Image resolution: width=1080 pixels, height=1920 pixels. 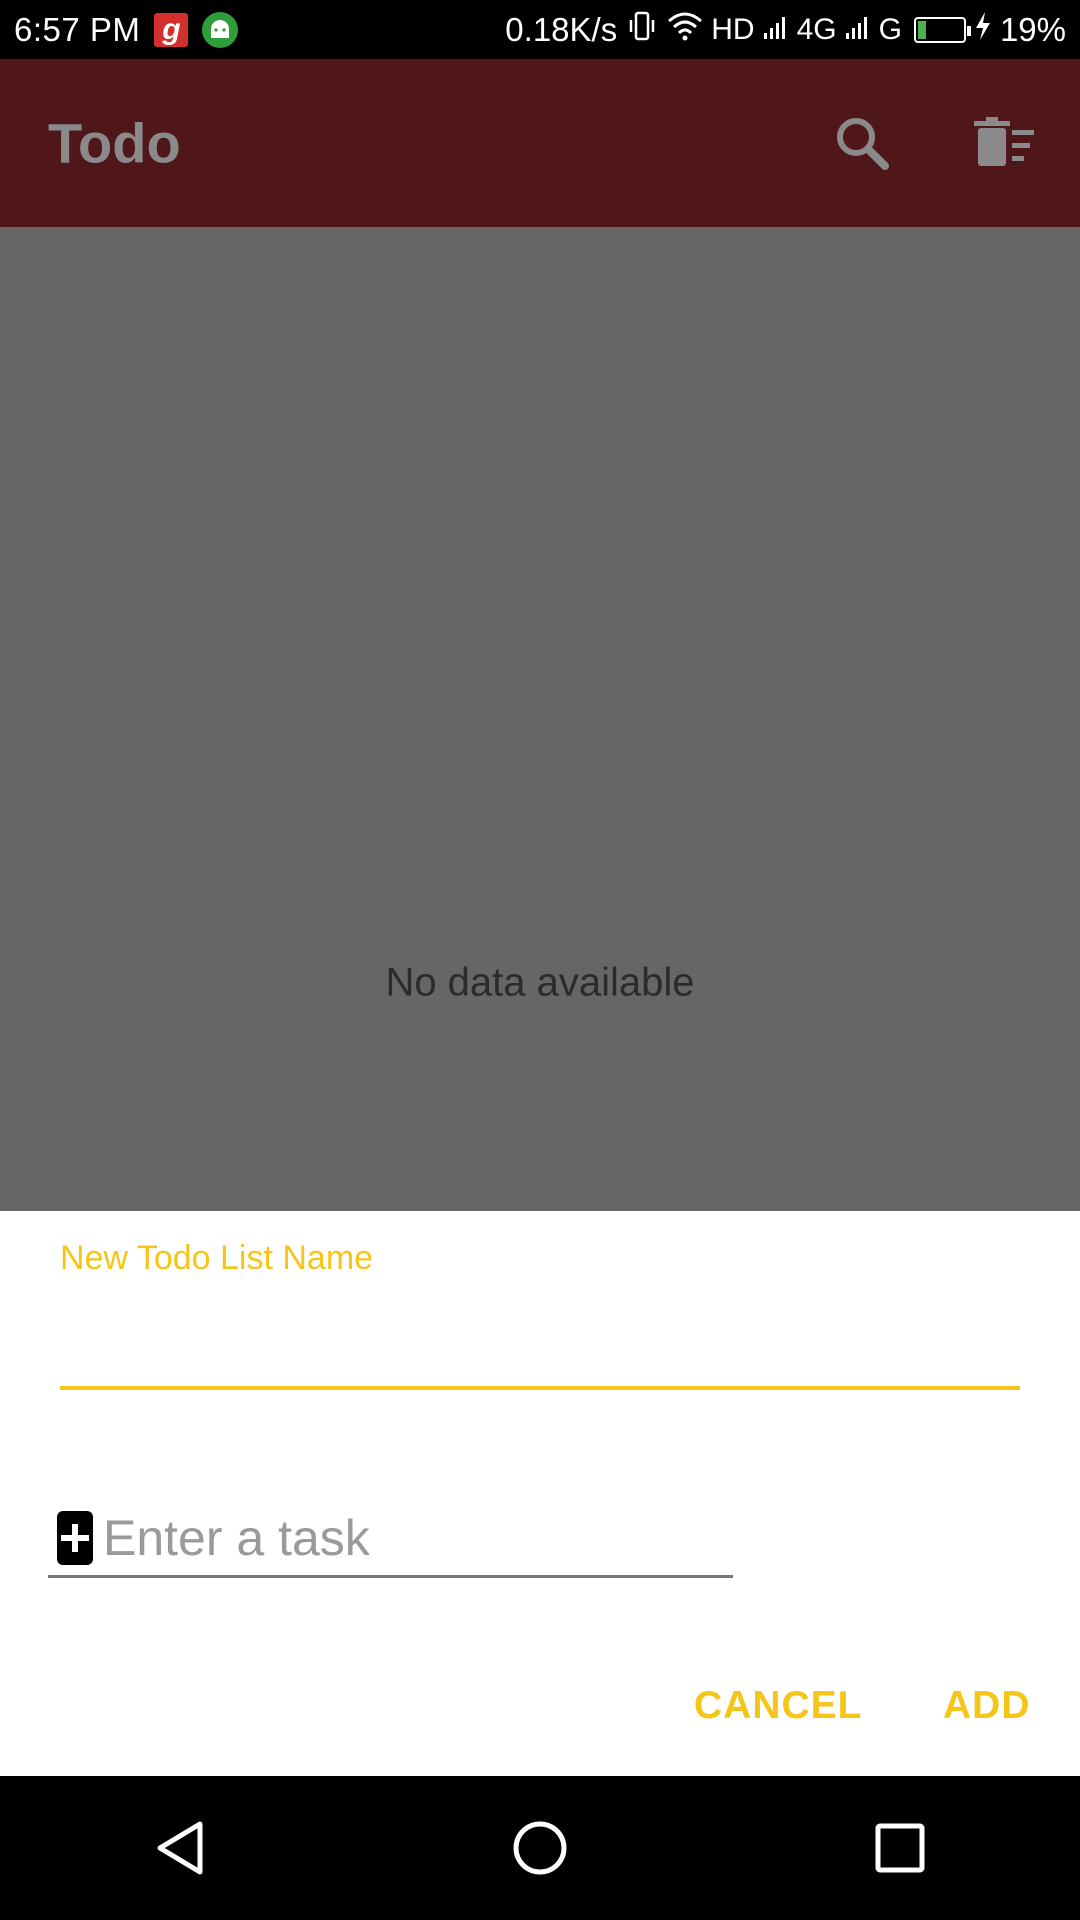 I want to click on add-button: ADD, so click(x=987, y=1706).